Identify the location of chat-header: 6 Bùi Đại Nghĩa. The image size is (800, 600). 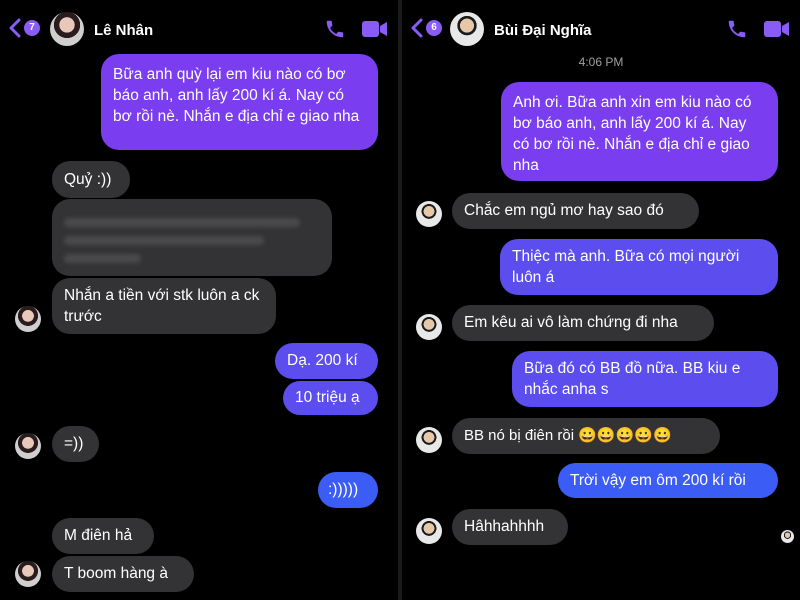
(601, 30).